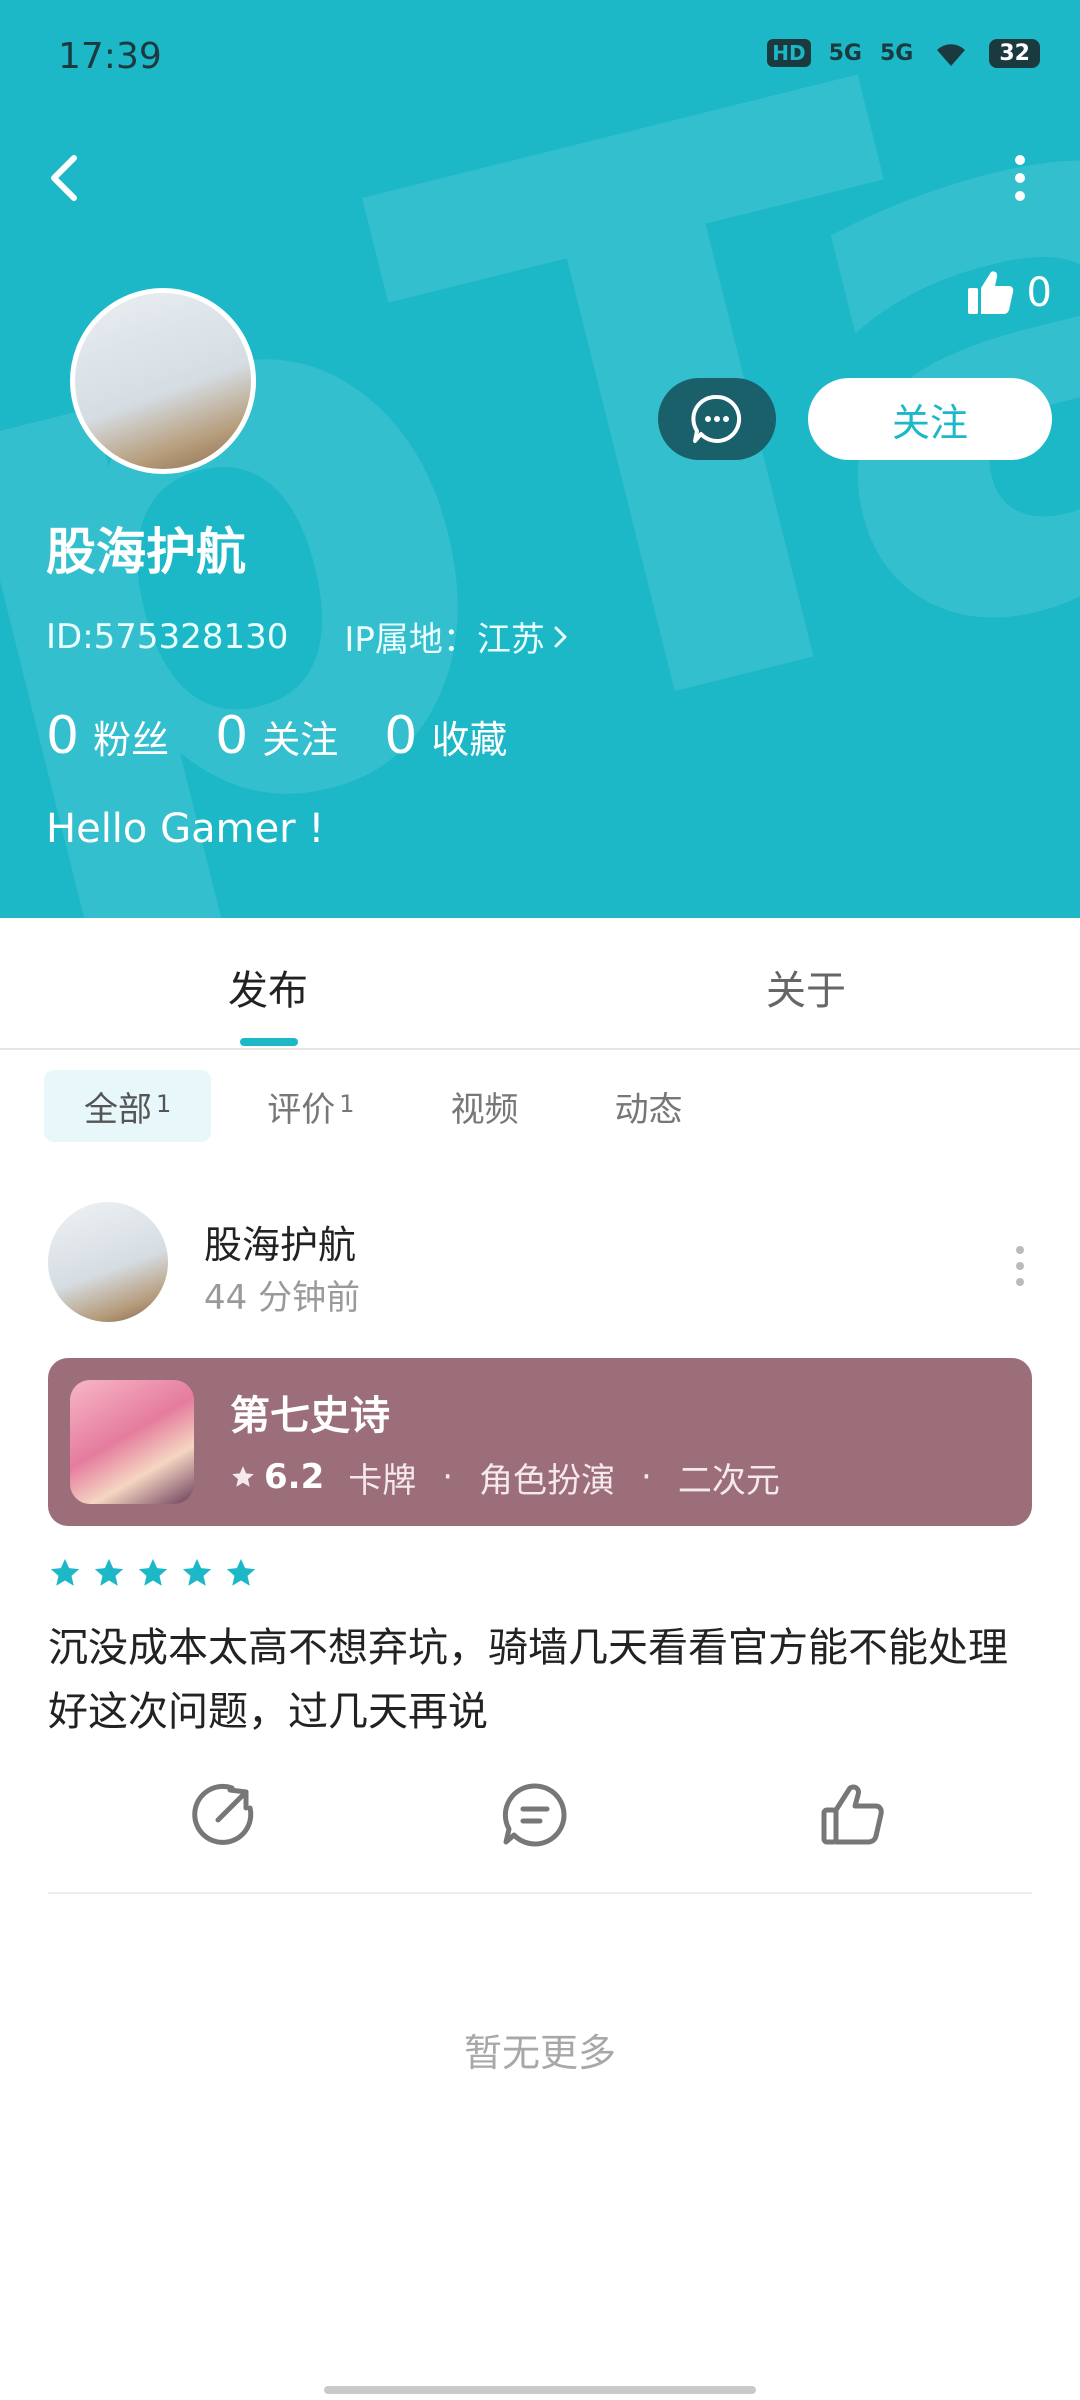 The width and height of the screenshot is (1080, 2400). Describe the element at coordinates (347, 1104) in the screenshot. I see `filter-reviews-count: 1` at that location.